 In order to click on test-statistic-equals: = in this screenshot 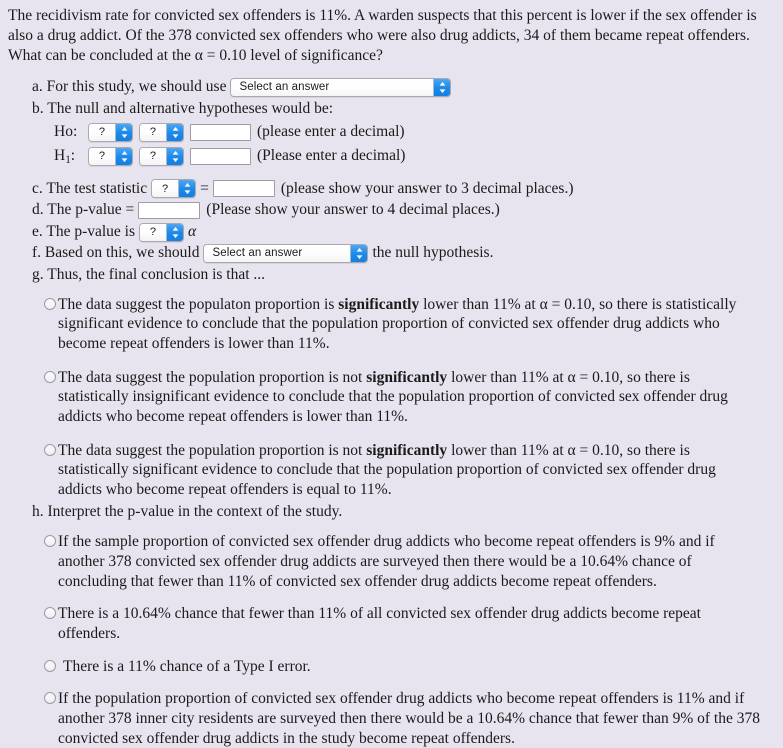, I will do `click(204, 188)`.